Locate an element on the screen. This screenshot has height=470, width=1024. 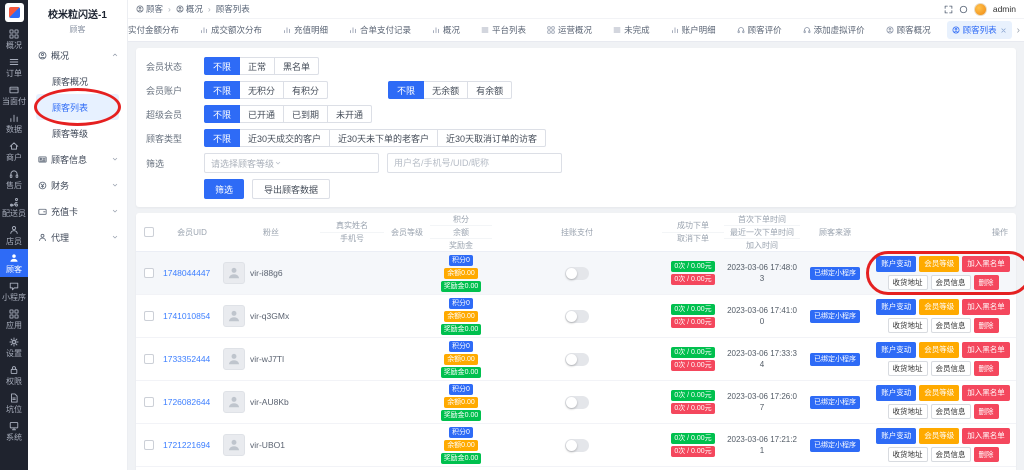
sidebar-item-overview-group: 概况 is located at coordinates (77, 55).